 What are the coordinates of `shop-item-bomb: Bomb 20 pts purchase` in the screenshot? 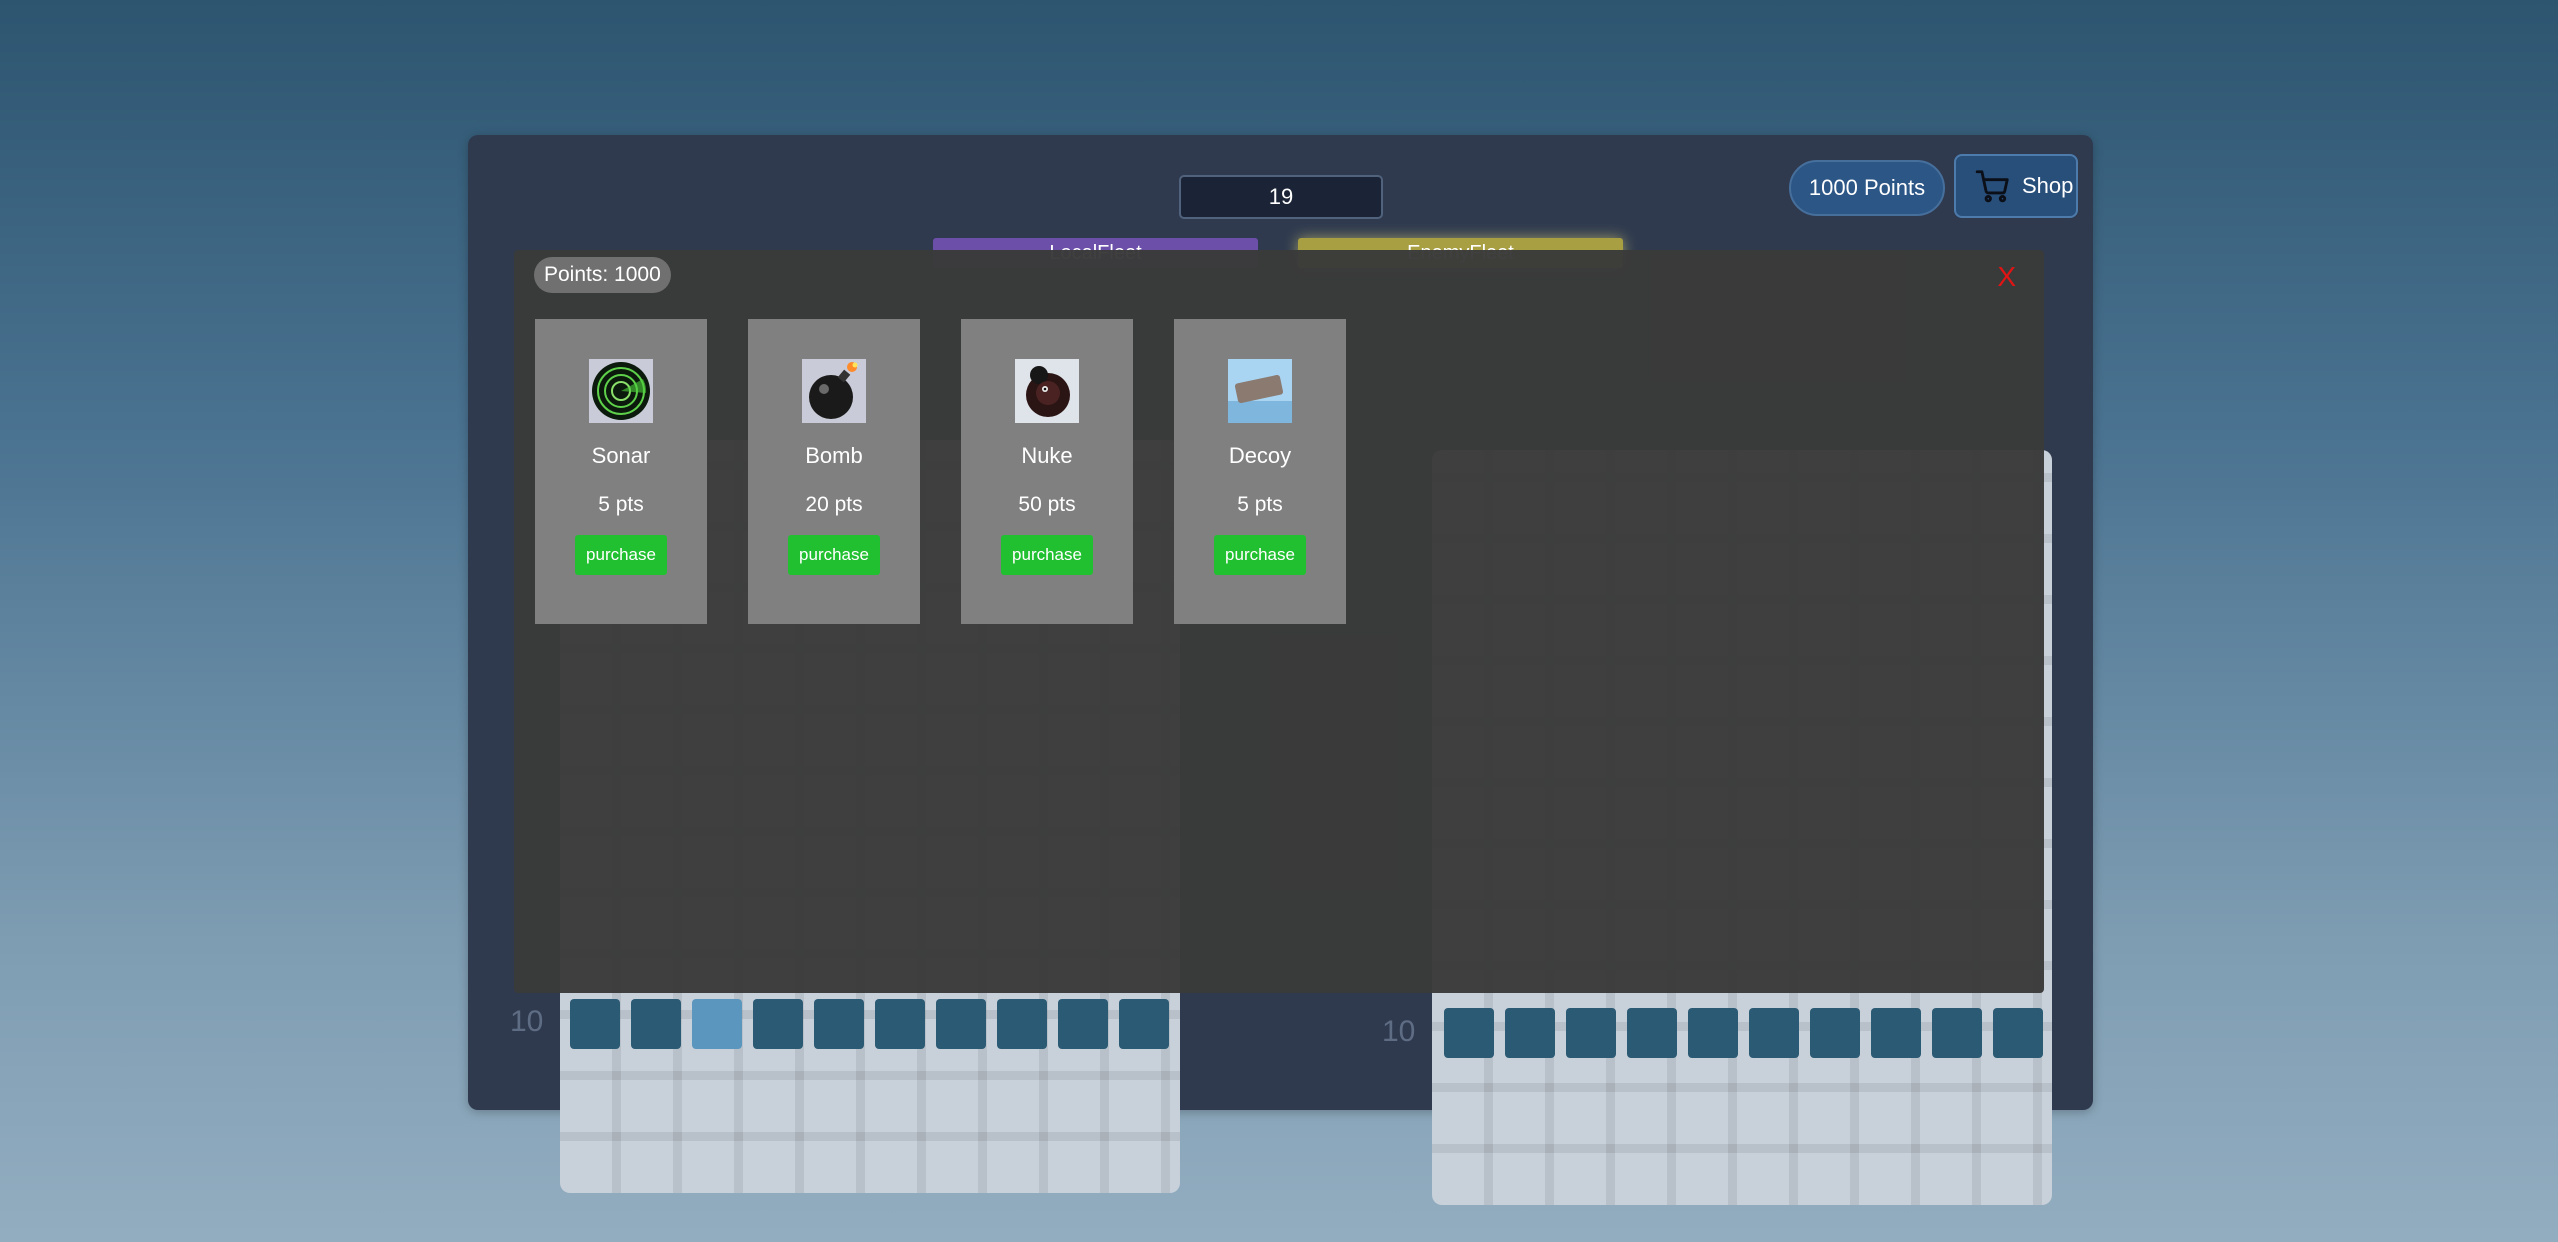 It's located at (834, 471).